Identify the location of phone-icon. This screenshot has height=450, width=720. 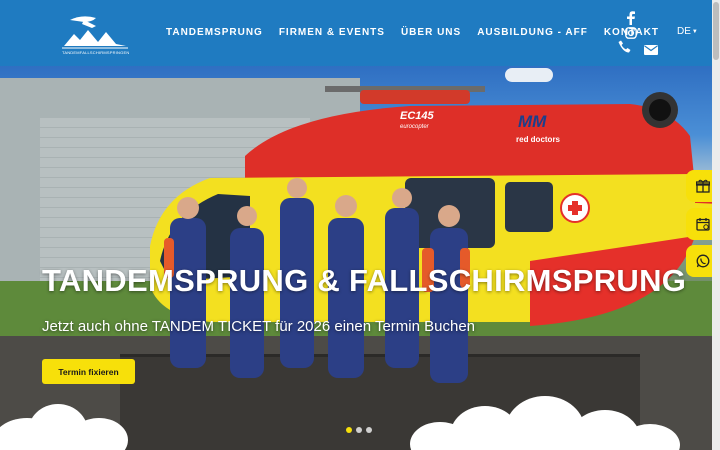
(624, 49).